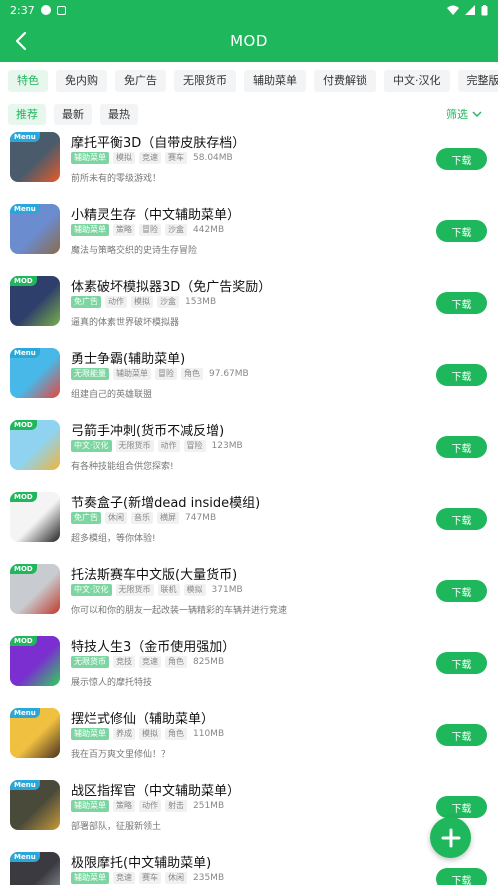 This screenshot has height=885, width=498. What do you see at coordinates (209, 806) in the screenshot?
I see `app-size: 251MB` at bounding box center [209, 806].